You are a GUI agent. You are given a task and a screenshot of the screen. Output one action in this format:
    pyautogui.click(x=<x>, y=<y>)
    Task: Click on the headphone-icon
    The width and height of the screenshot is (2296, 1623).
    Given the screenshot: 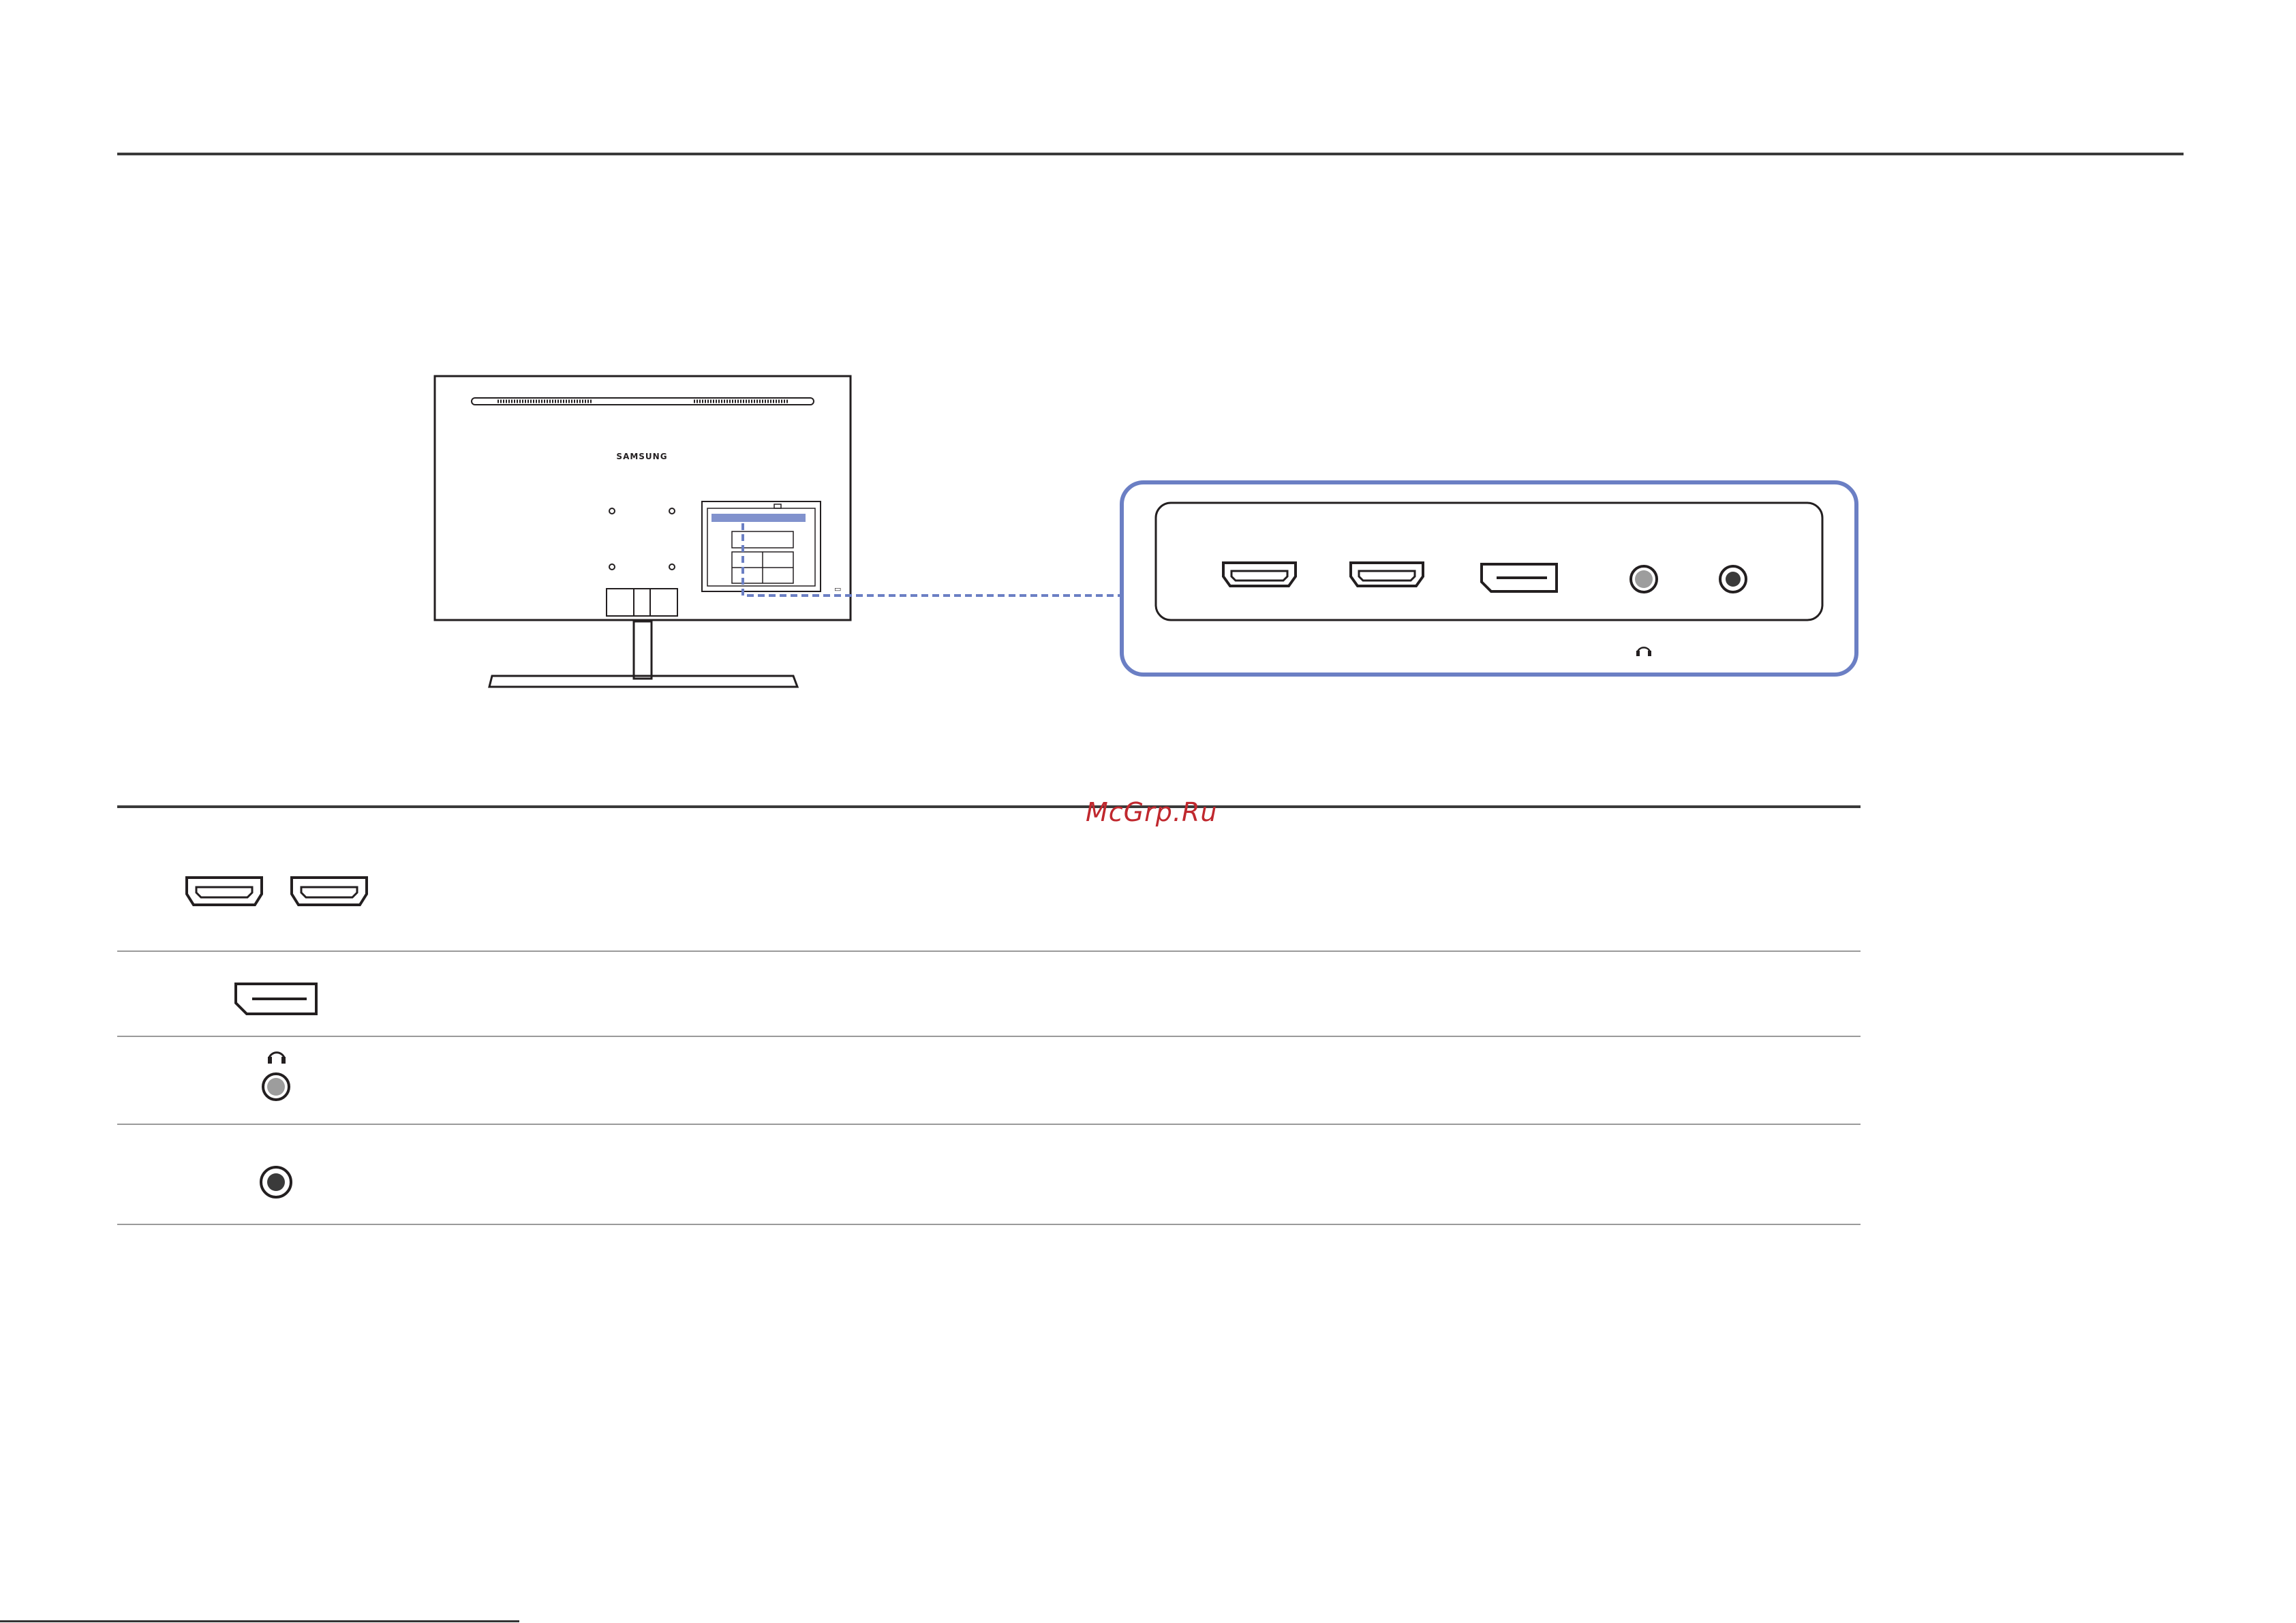 What is the action you would take?
    pyautogui.click(x=277, y=1057)
    